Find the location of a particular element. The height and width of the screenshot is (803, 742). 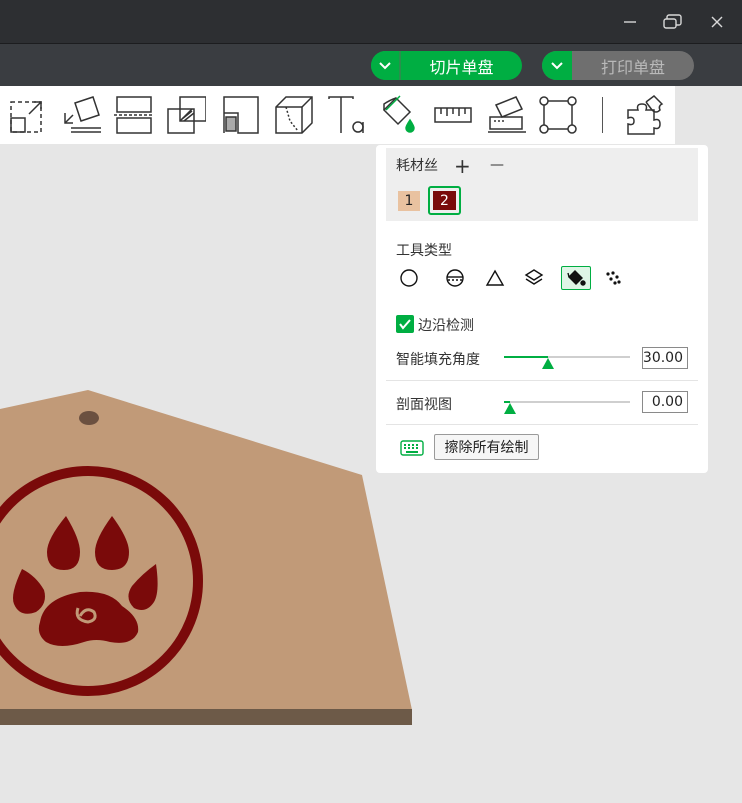

section-view-label: 剖面视图 is located at coordinates (424, 405).